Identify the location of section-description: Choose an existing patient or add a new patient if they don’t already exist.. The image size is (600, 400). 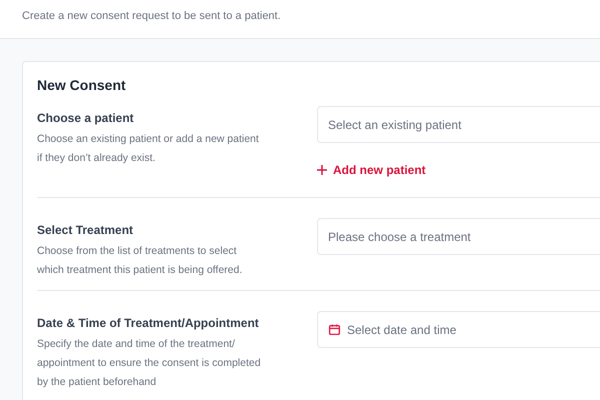
(148, 149).